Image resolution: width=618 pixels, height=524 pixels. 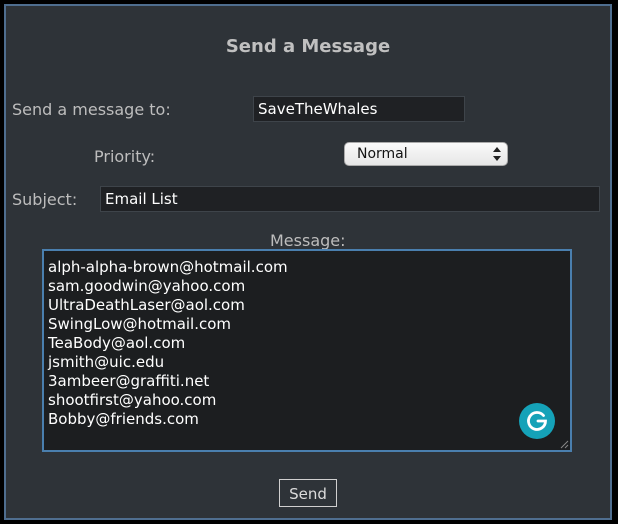 What do you see at coordinates (359, 109) in the screenshot?
I see `recipient-input: SaveTheWhales` at bounding box center [359, 109].